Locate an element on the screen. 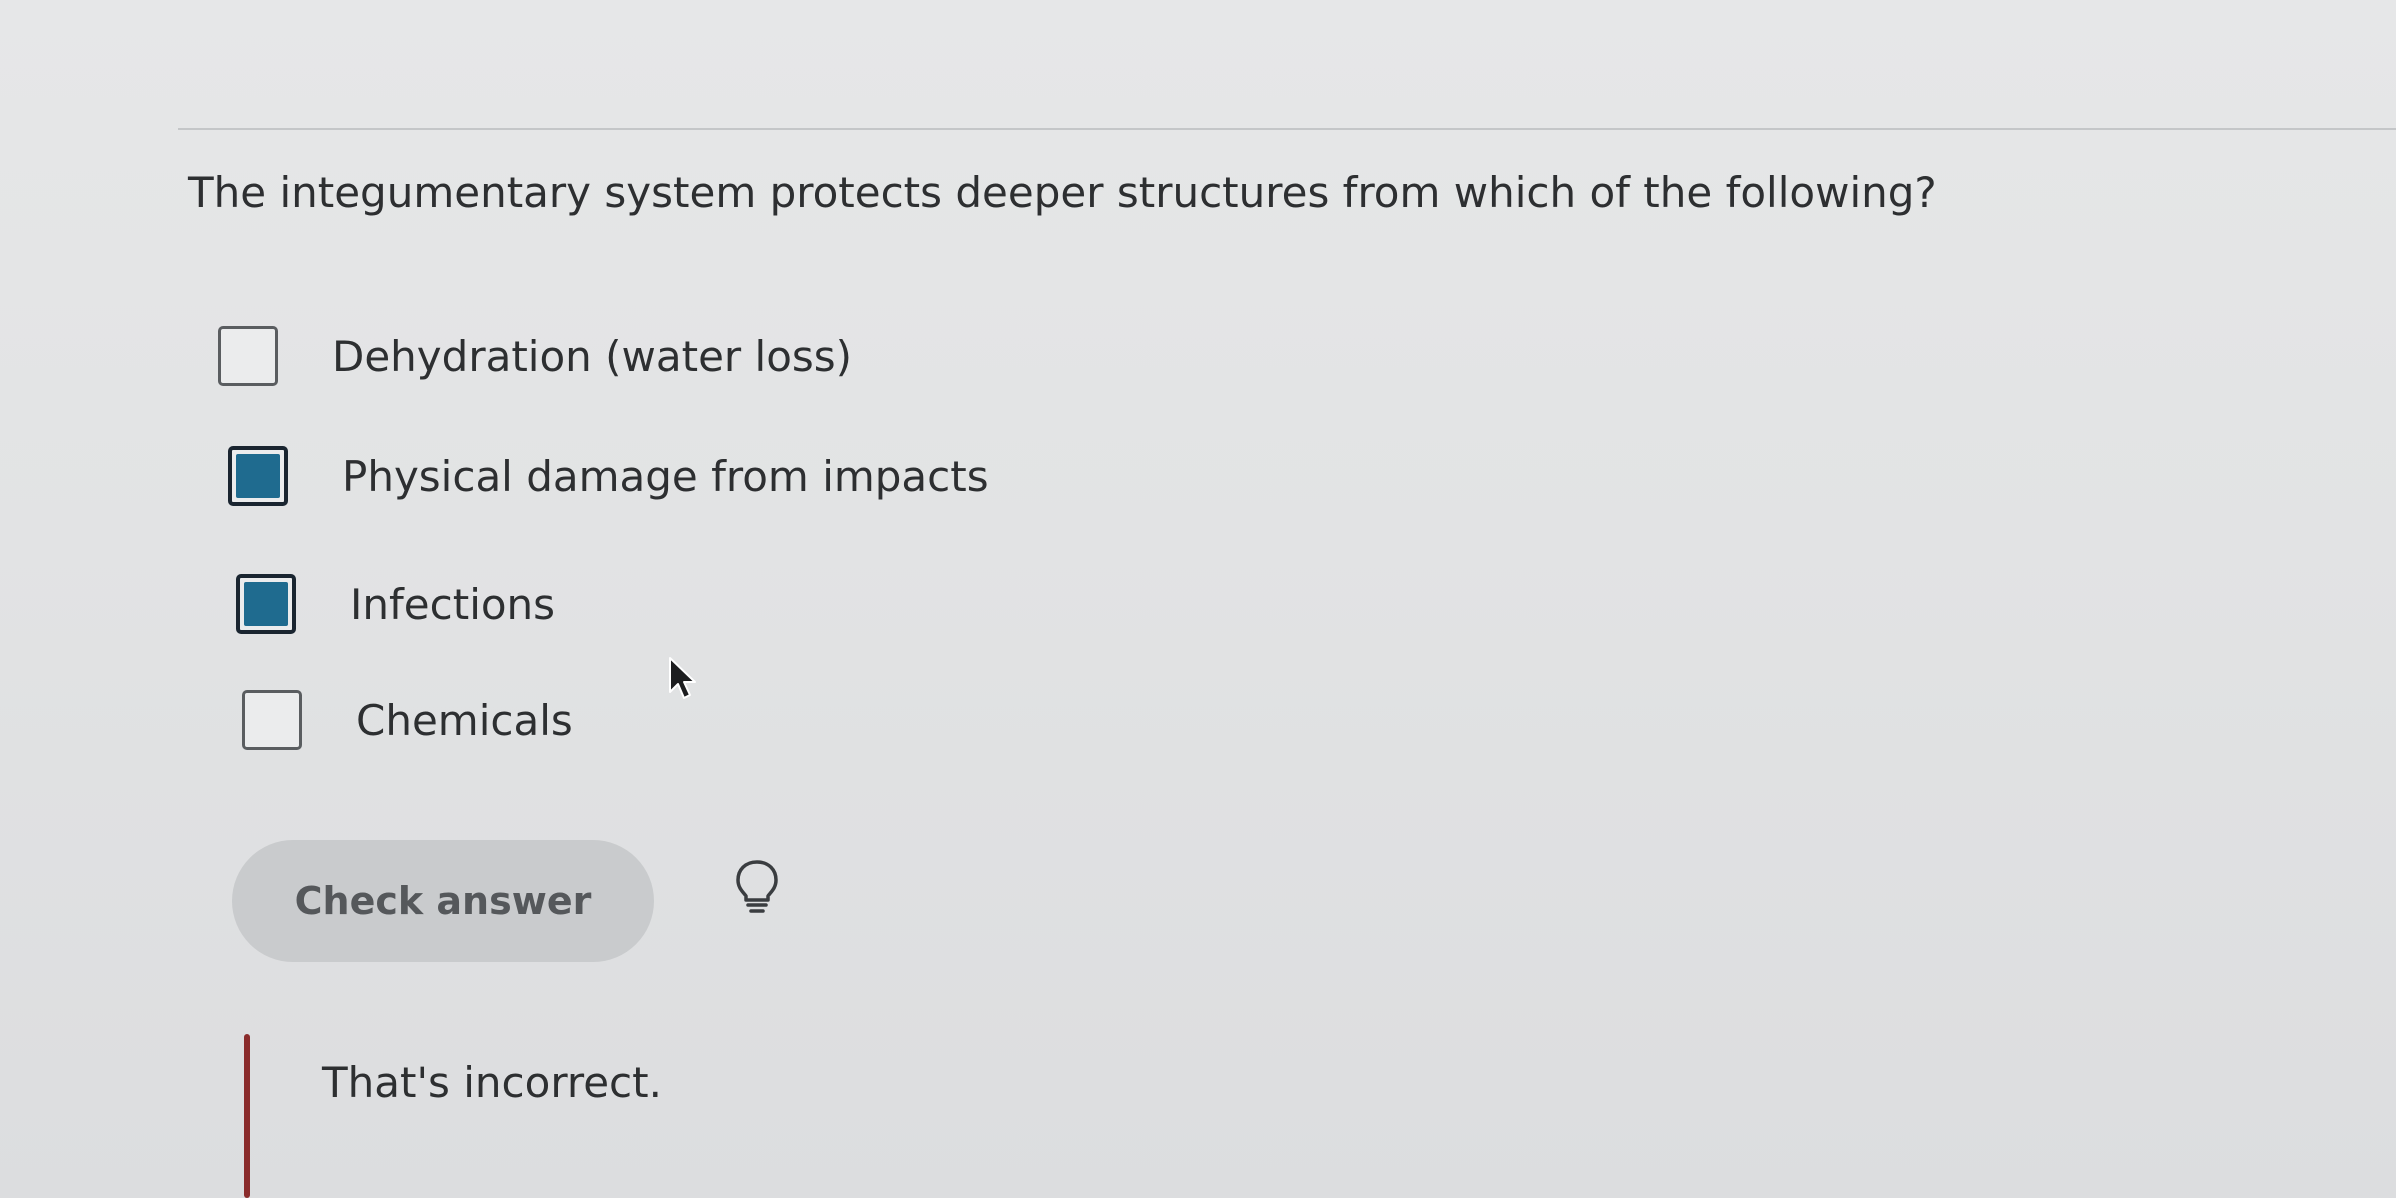 This screenshot has height=1198, width=2396. lightbulb-icon is located at coordinates (757, 888).